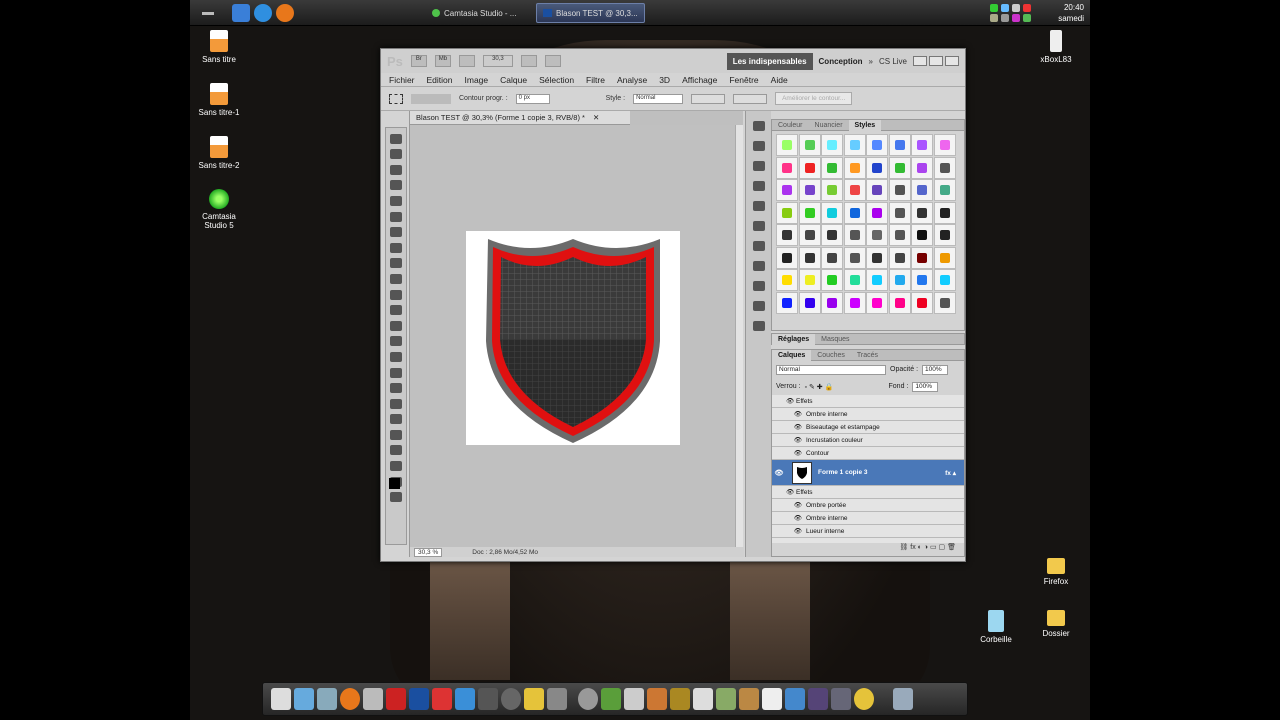  What do you see at coordinates (222, 100) in the screenshot?
I see `desktop-icon-sans-titre-1: Sans titre-1` at bounding box center [222, 100].